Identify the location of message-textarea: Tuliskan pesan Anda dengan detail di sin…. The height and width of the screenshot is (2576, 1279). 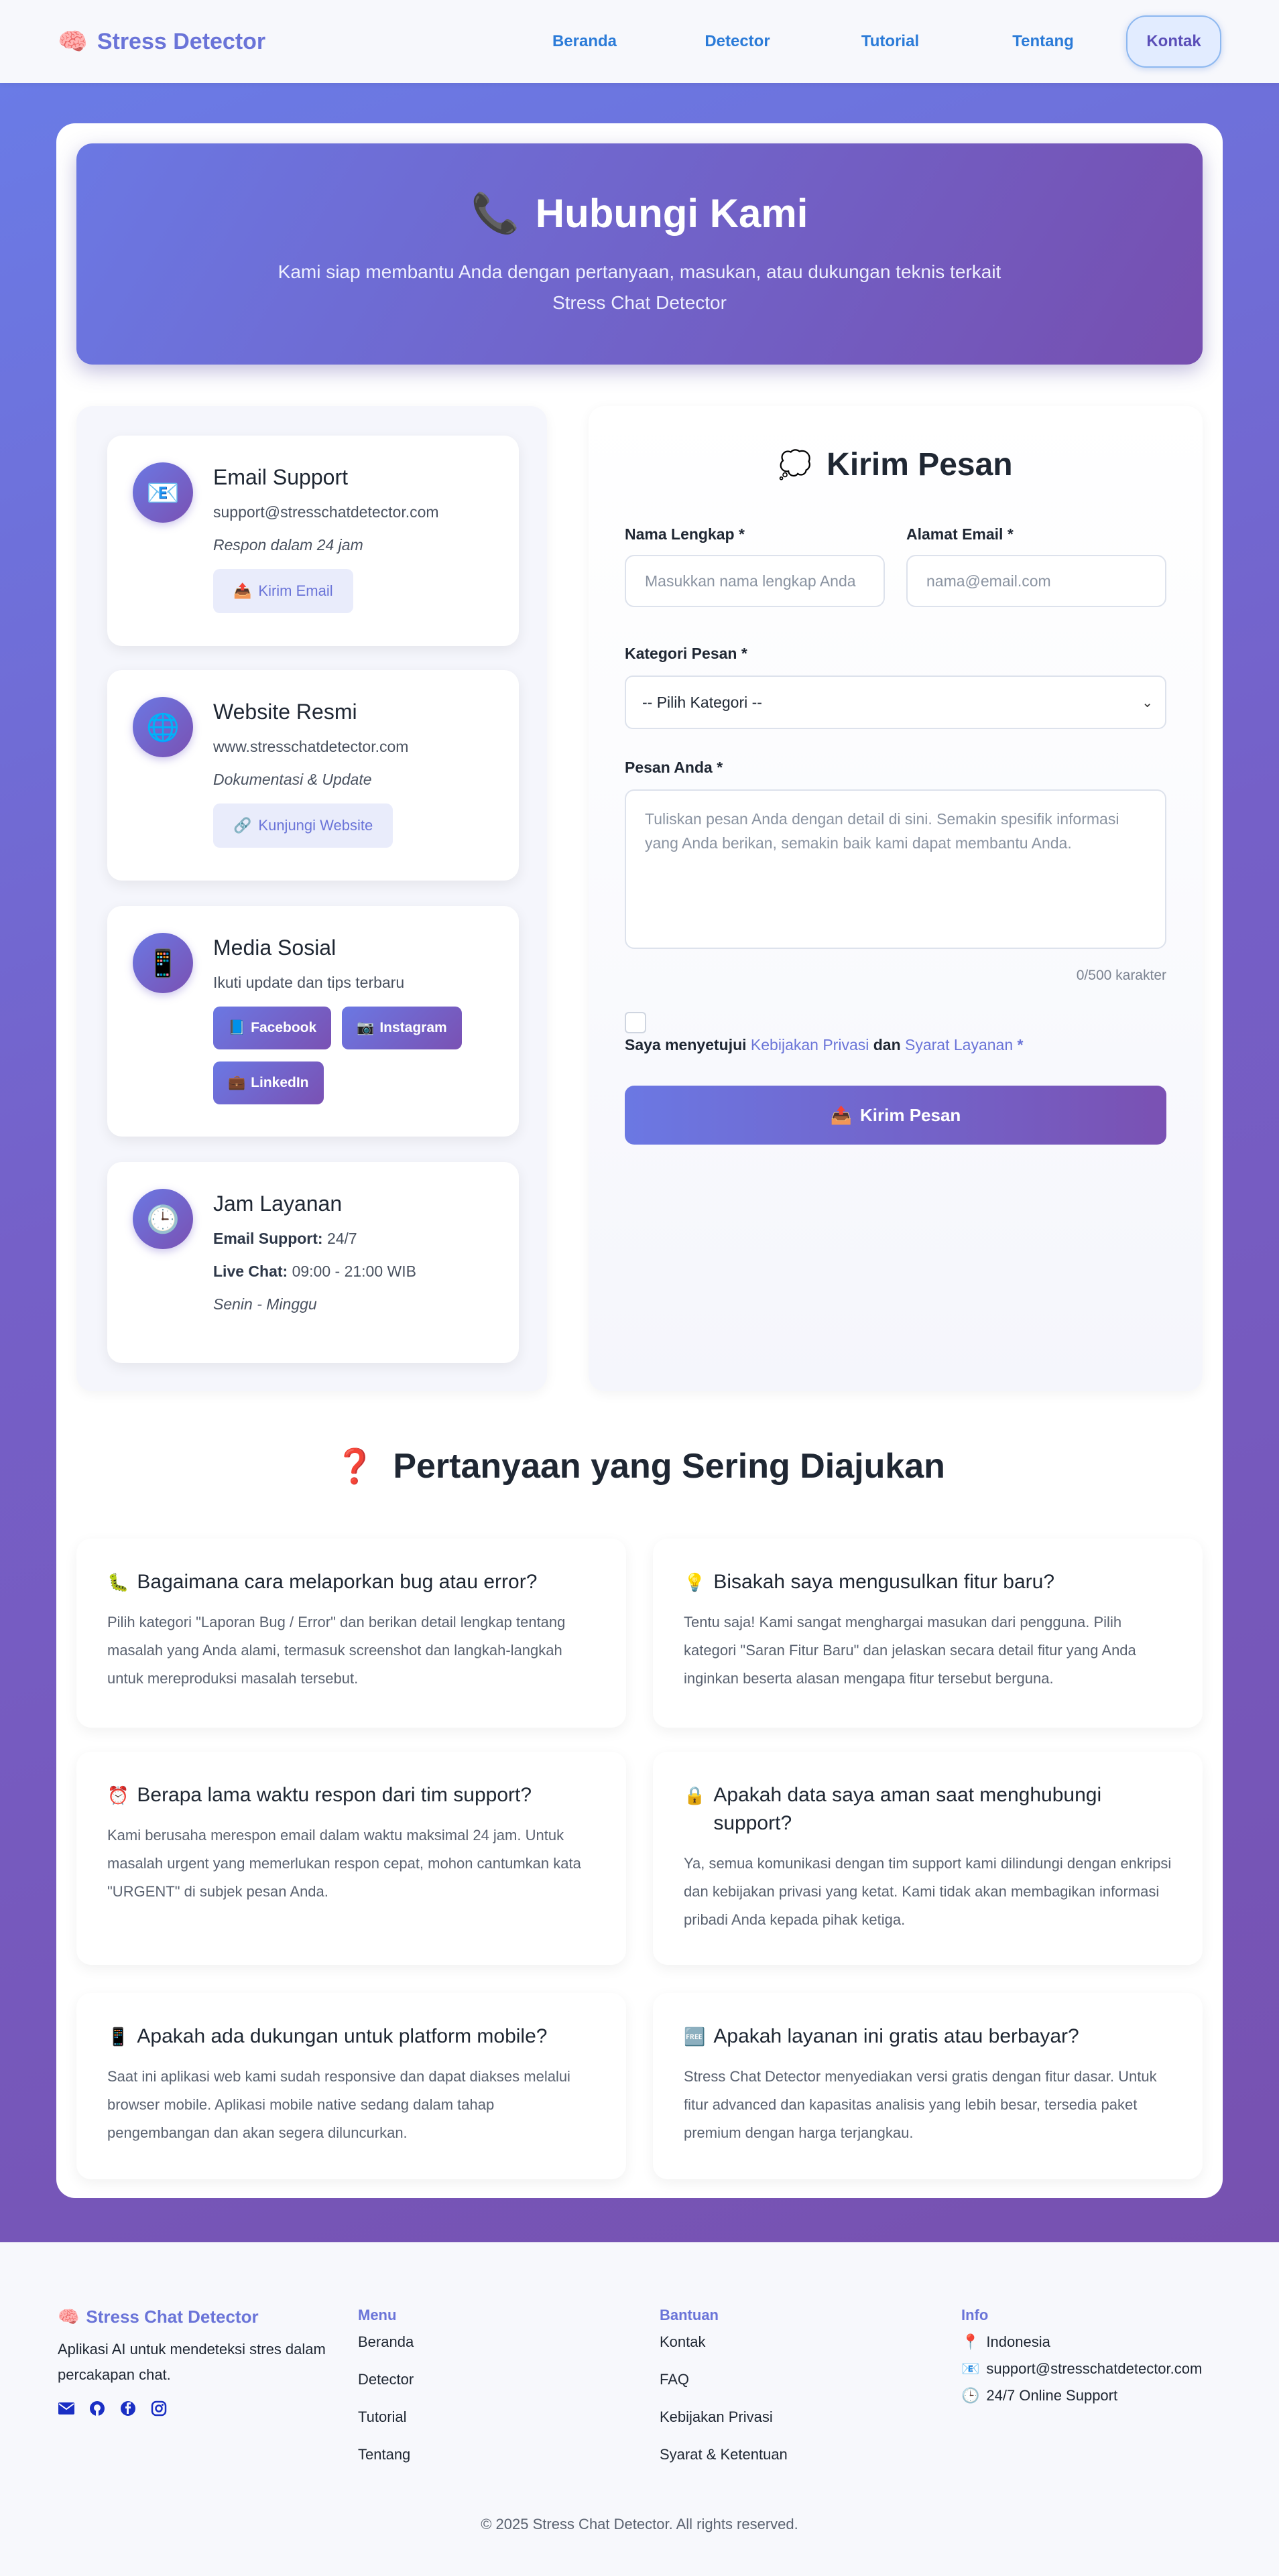
(895, 869).